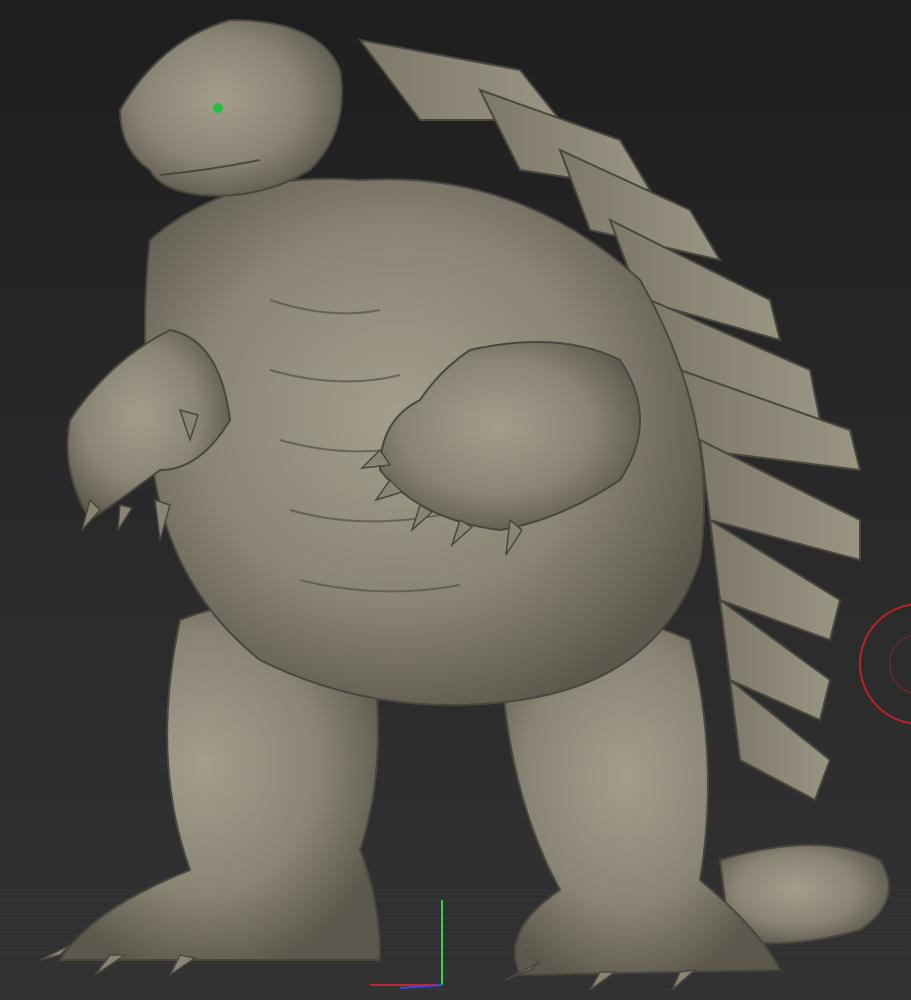 This screenshot has width=911, height=1000. What do you see at coordinates (885, 664) in the screenshot?
I see `rotate-ring-outer` at bounding box center [885, 664].